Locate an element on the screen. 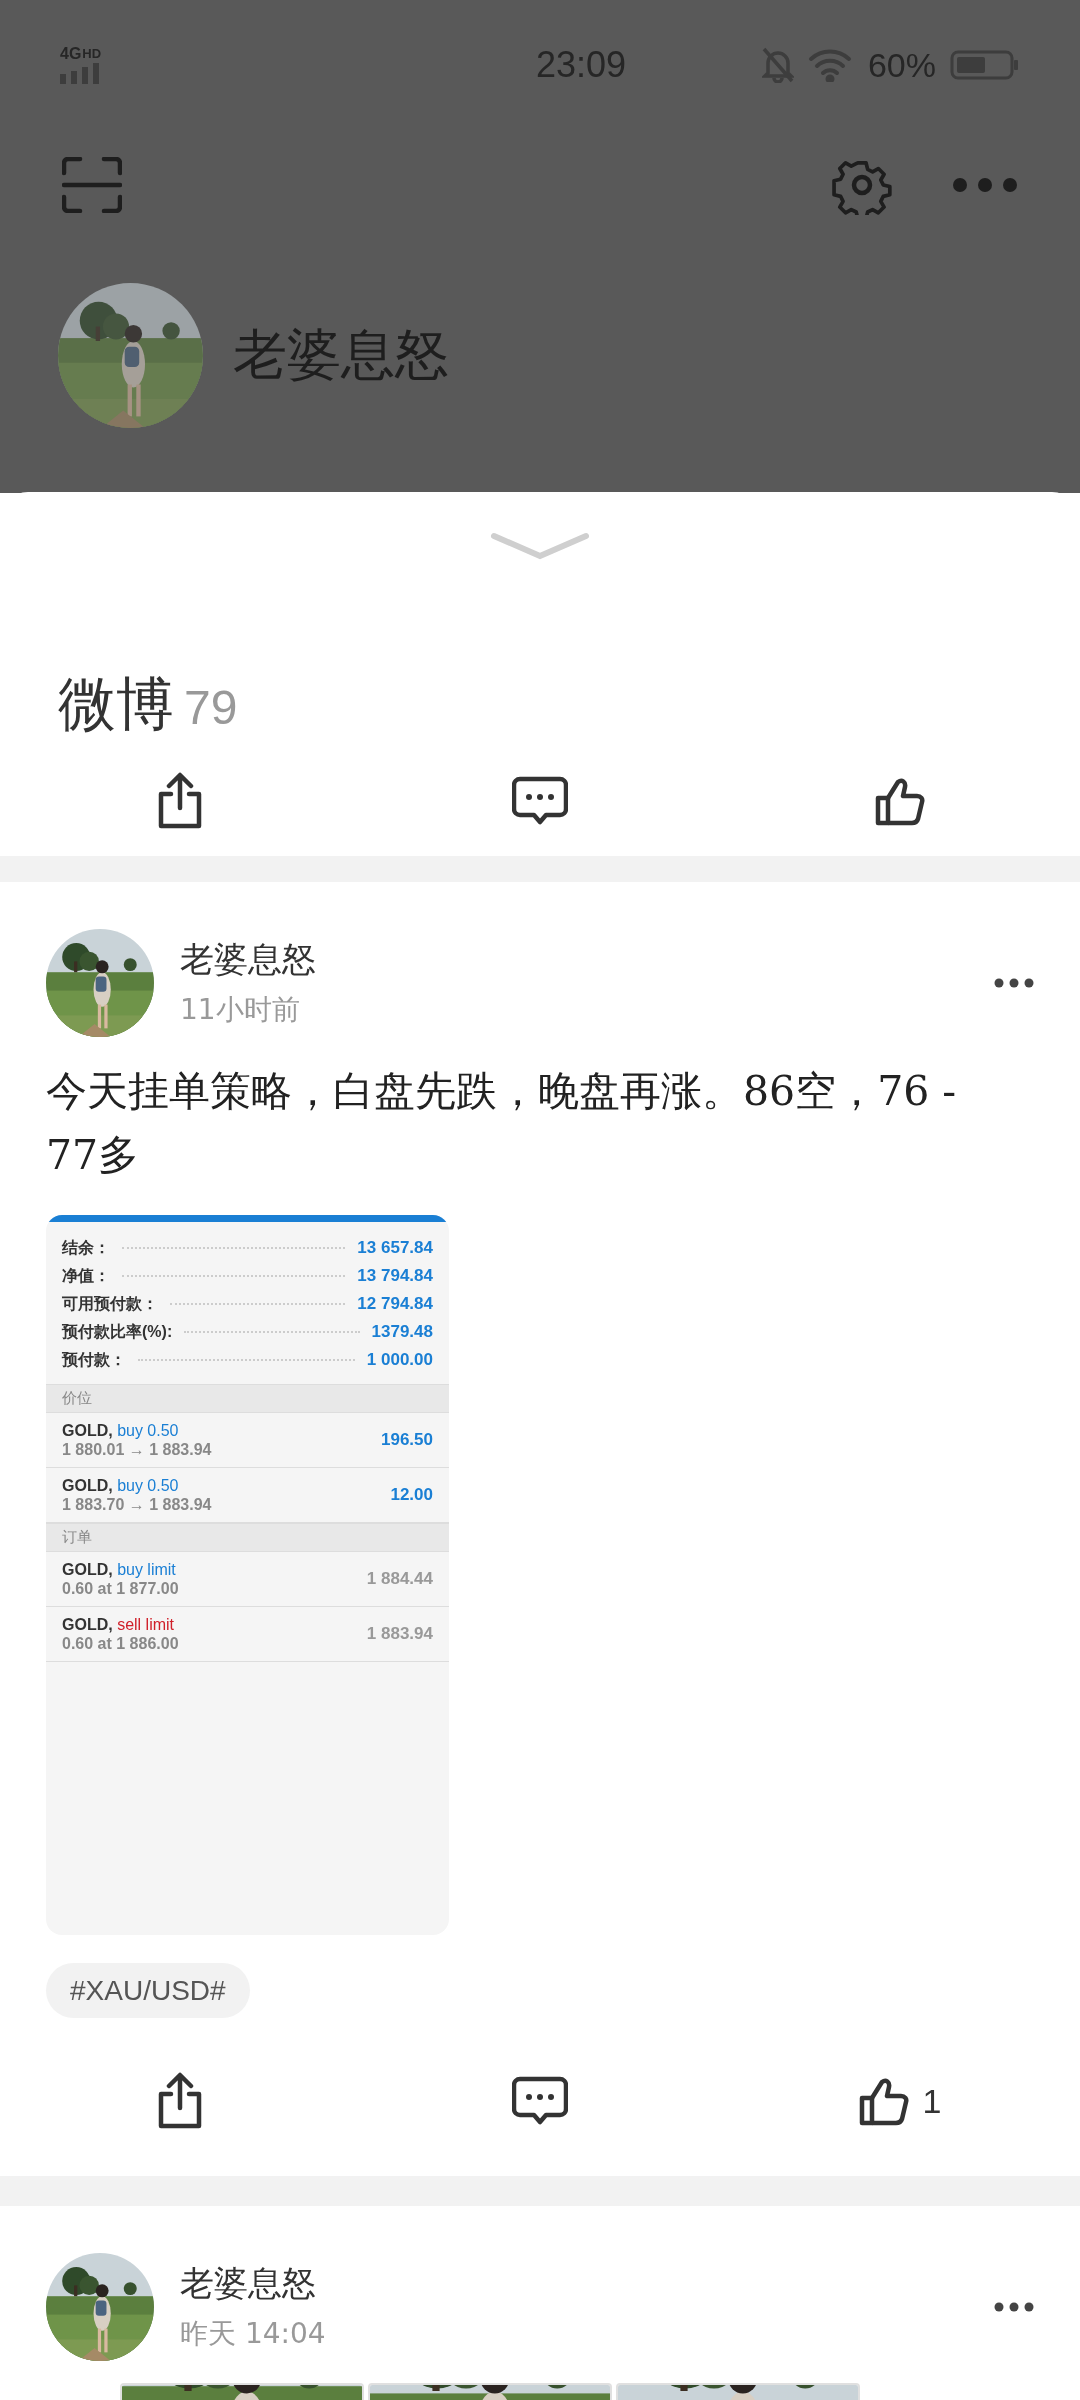 This screenshot has height=2400, width=1080. like-count: 1 is located at coordinates (932, 2101).